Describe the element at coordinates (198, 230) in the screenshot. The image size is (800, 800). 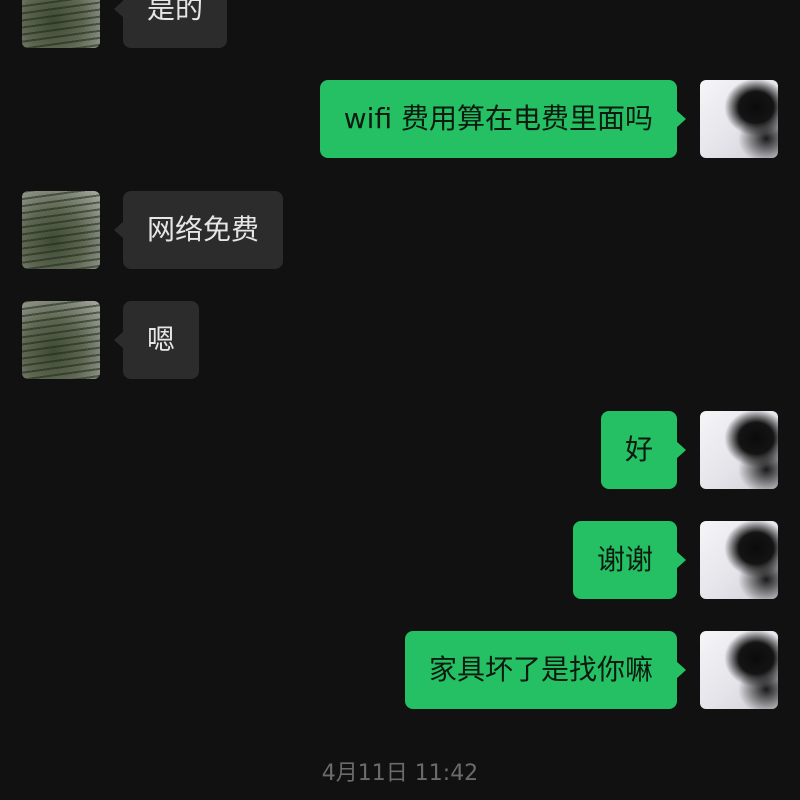
I see `message-bubble-incoming: 网络免费` at that location.